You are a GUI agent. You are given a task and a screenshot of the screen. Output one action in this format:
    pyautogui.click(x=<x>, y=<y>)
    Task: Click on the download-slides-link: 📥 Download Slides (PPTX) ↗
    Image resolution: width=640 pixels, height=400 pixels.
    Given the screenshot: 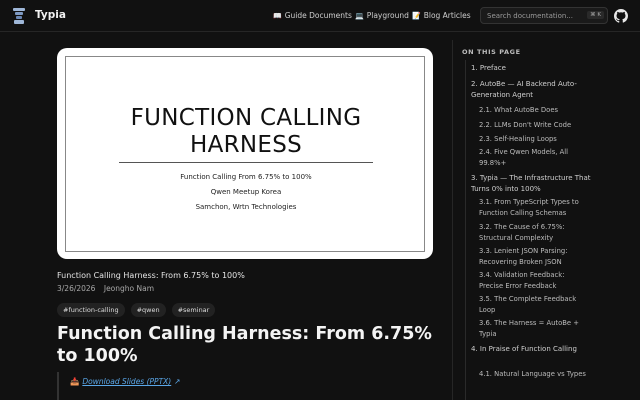 What is the action you would take?
    pyautogui.click(x=125, y=381)
    